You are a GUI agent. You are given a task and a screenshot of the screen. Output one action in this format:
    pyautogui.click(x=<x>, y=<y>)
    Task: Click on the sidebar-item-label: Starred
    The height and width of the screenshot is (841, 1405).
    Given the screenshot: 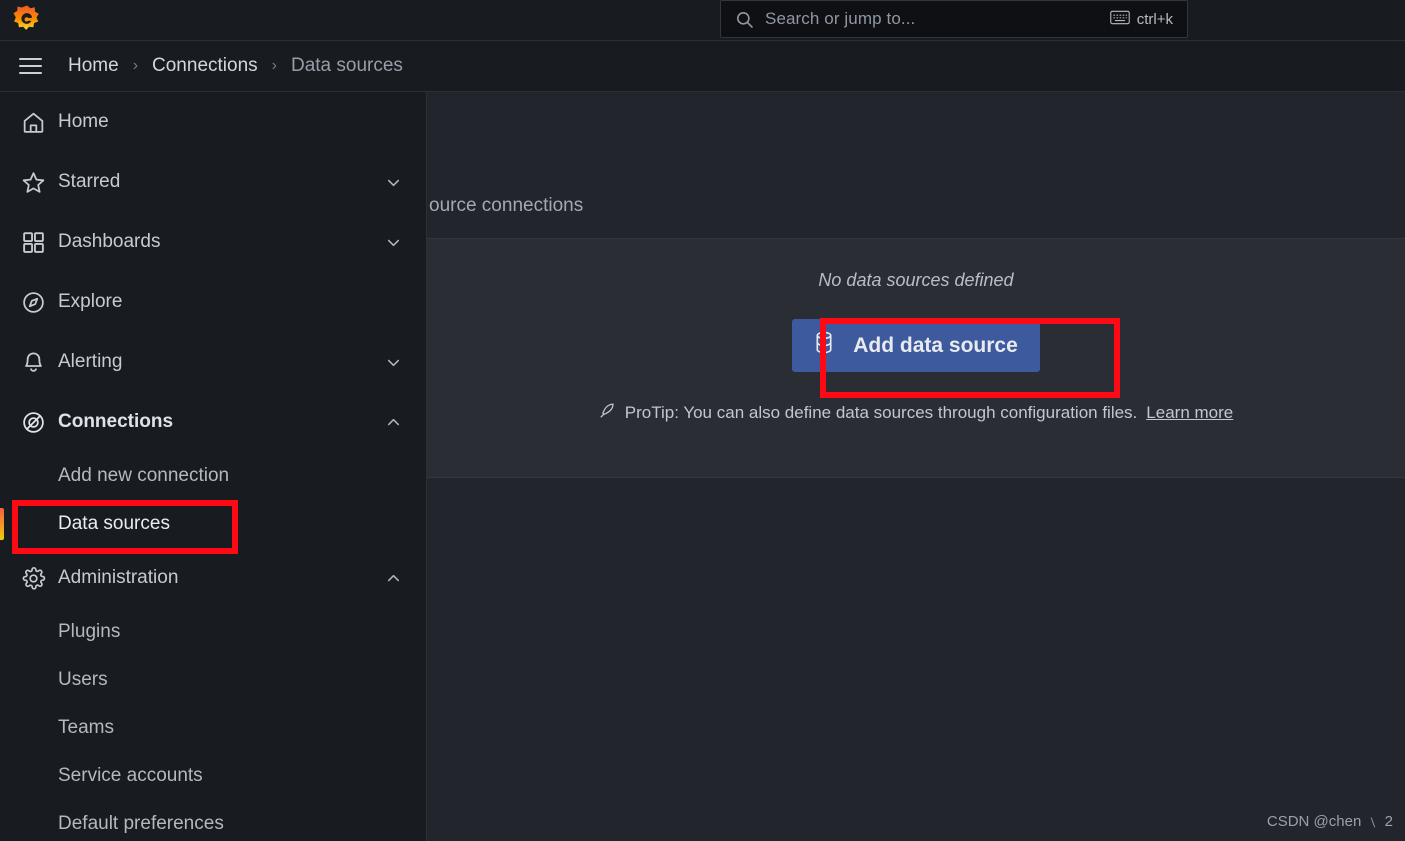 What is the action you would take?
    pyautogui.click(x=89, y=181)
    